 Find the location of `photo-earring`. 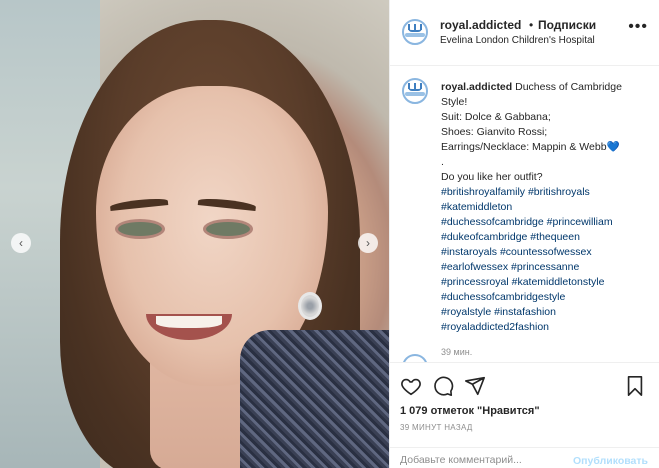

photo-earring is located at coordinates (310, 306).